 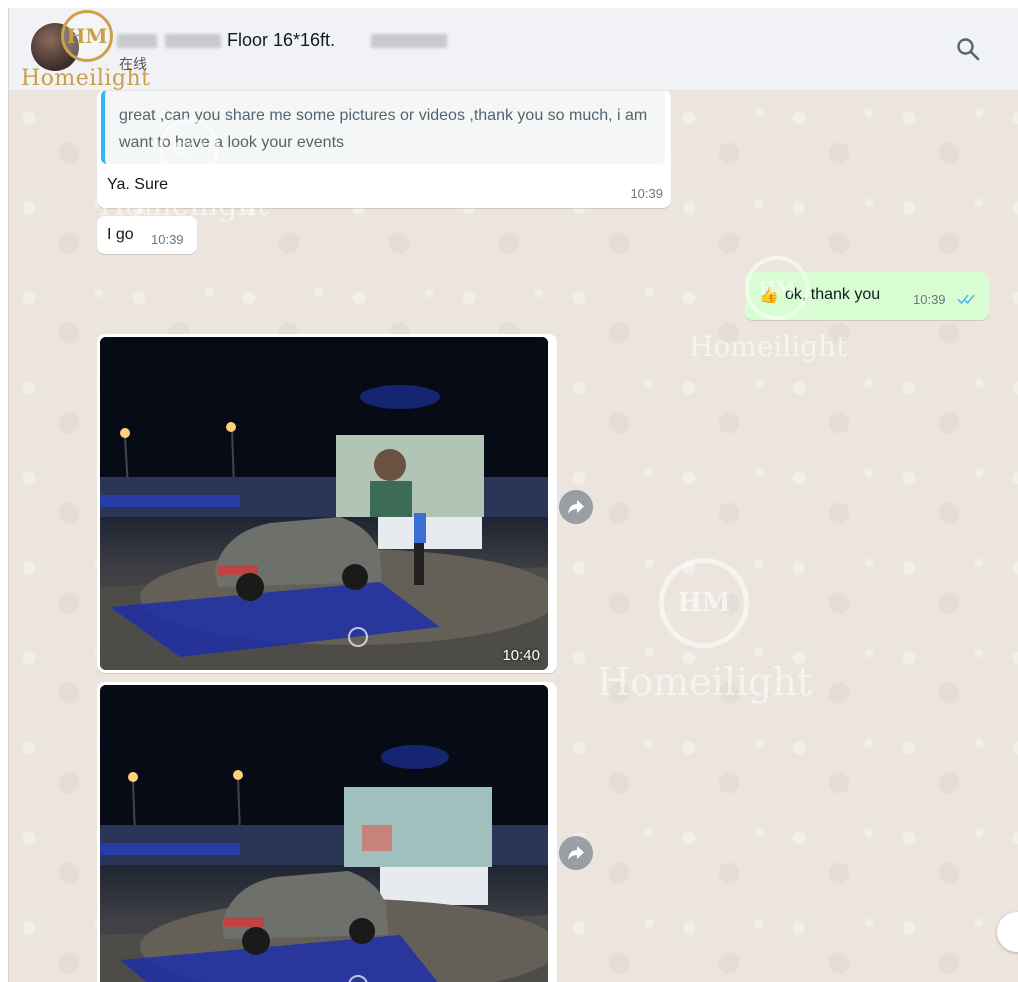 I want to click on contact-name: Floor 16*16ft., so click(x=281, y=40).